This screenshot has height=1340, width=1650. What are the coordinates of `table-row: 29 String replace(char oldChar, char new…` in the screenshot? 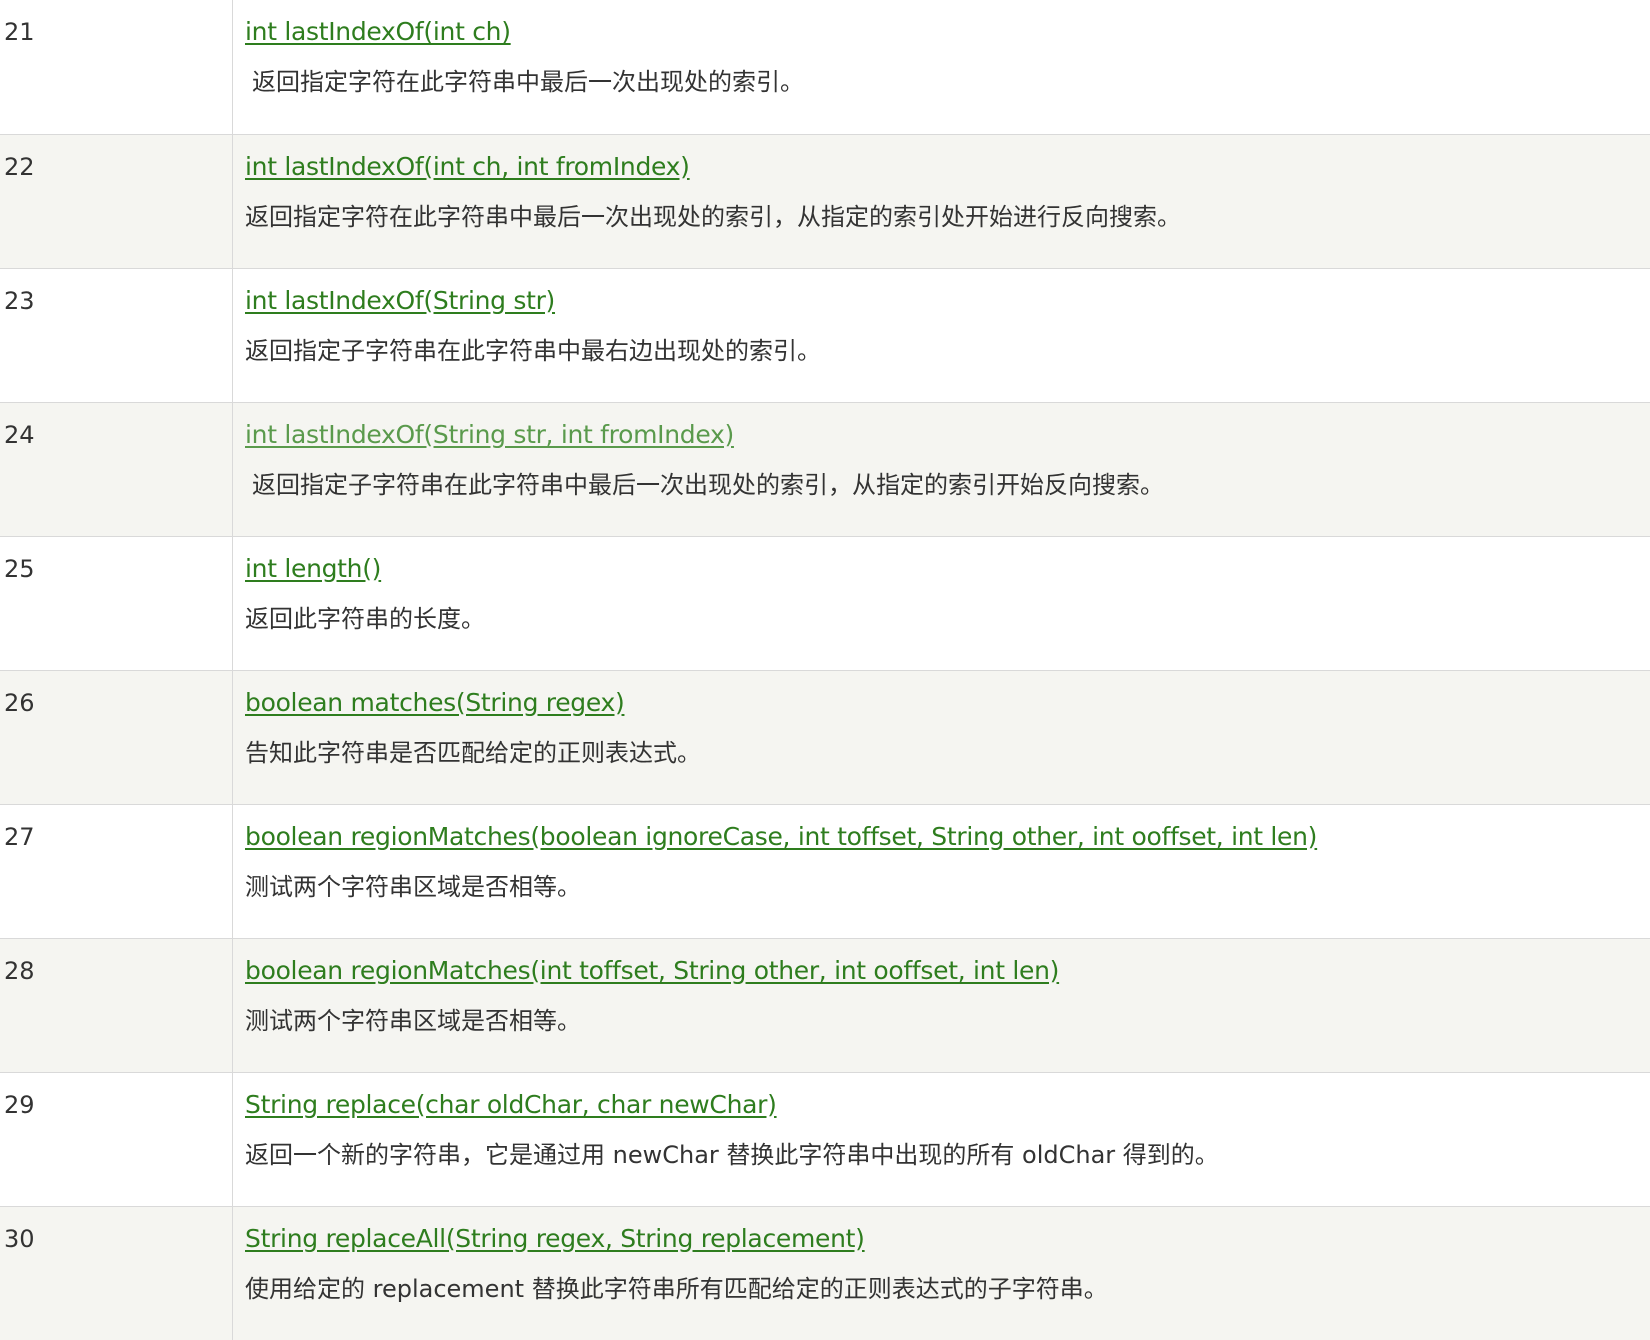 It's located at (825, 1139).